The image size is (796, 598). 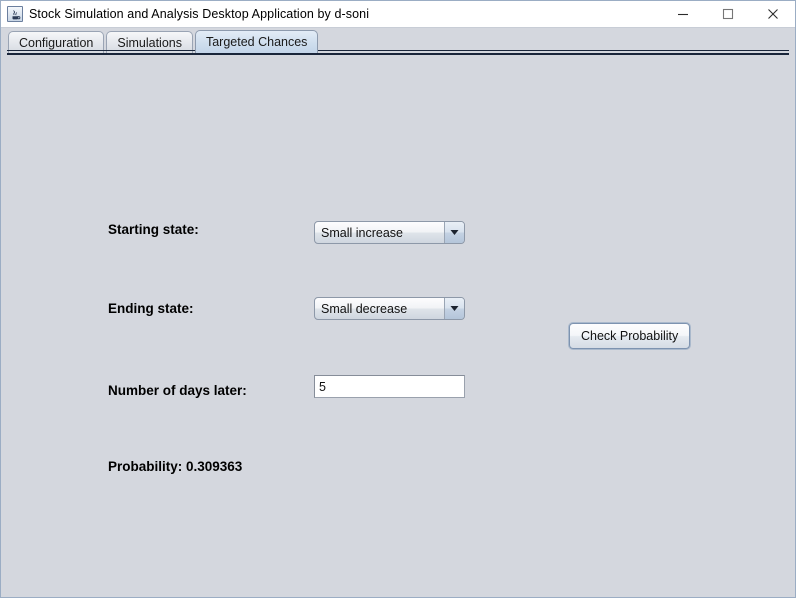 What do you see at coordinates (362, 232) in the screenshot?
I see `starting-state-value: Small increase` at bounding box center [362, 232].